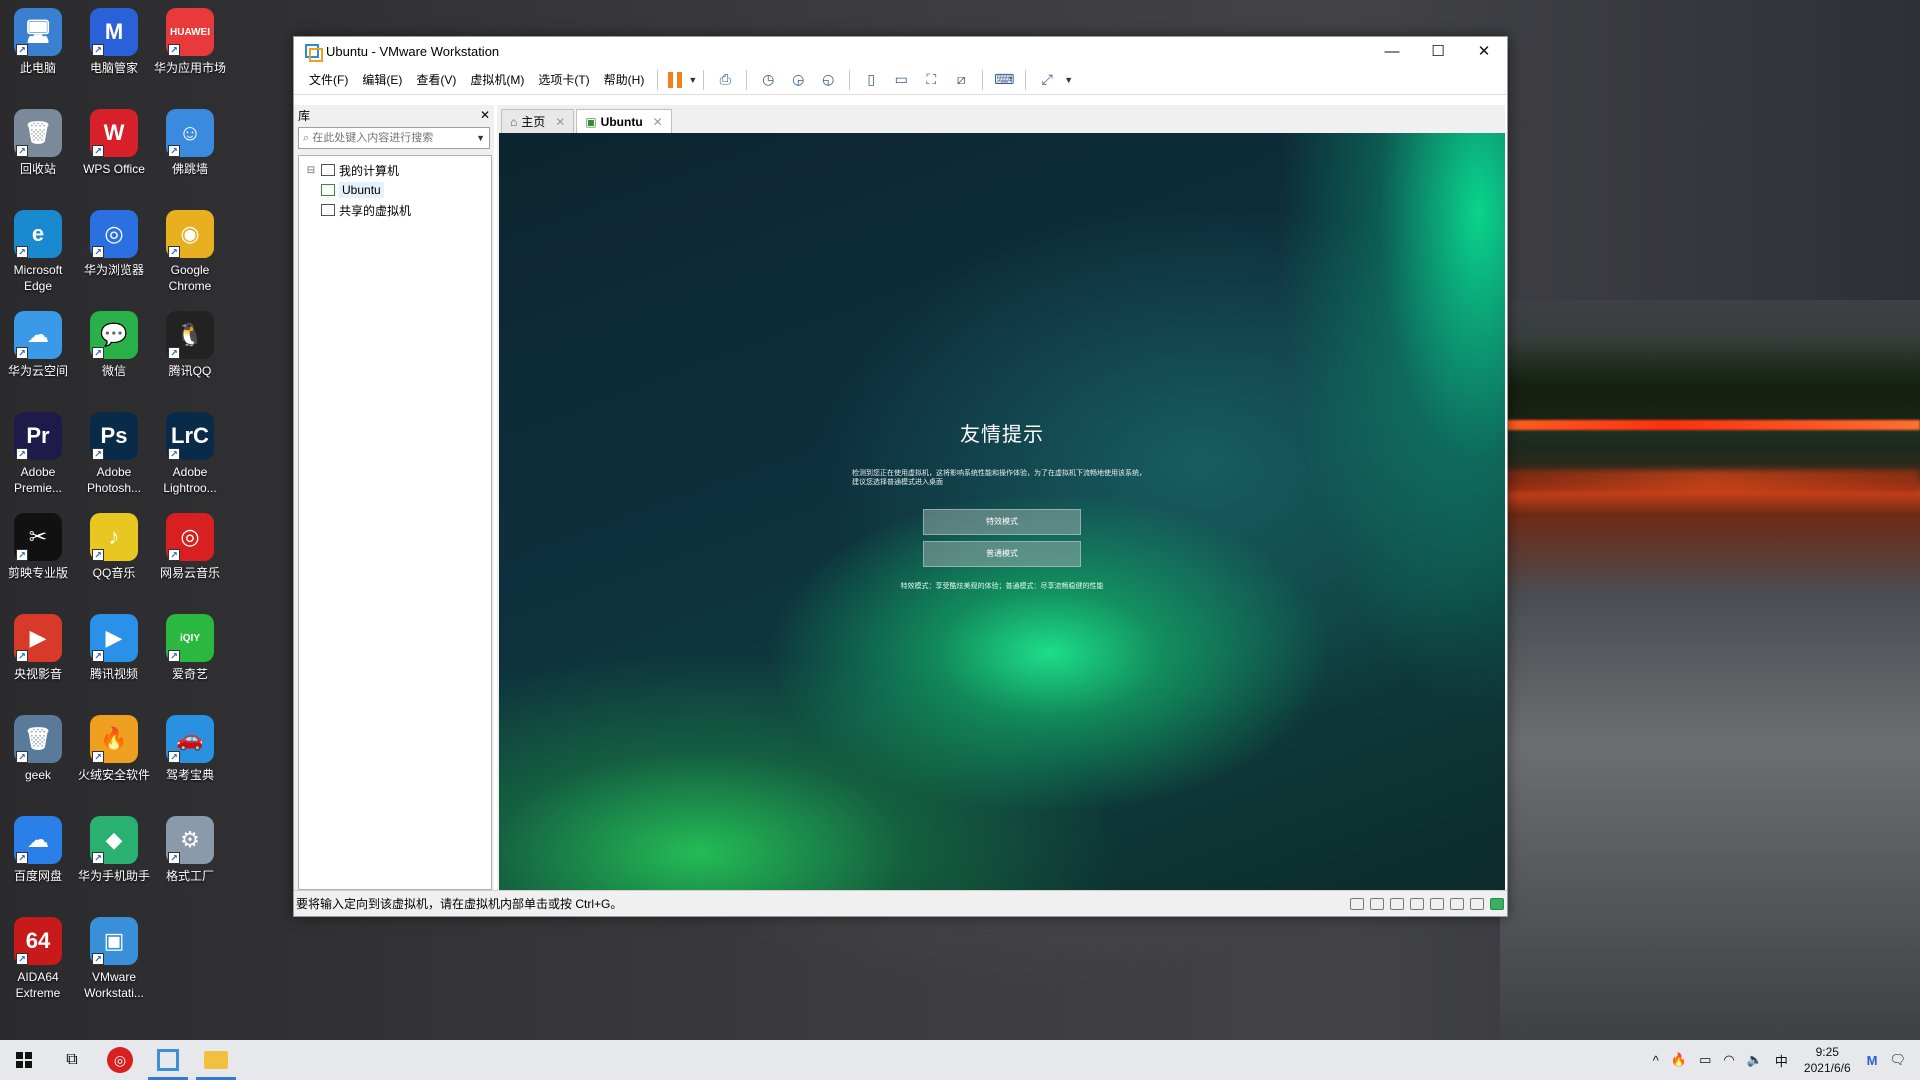 This screenshot has width=1920, height=1080. What do you see at coordinates (114, 547) in the screenshot?
I see `desktop-icon: ♪ ↗ QQ音乐` at bounding box center [114, 547].